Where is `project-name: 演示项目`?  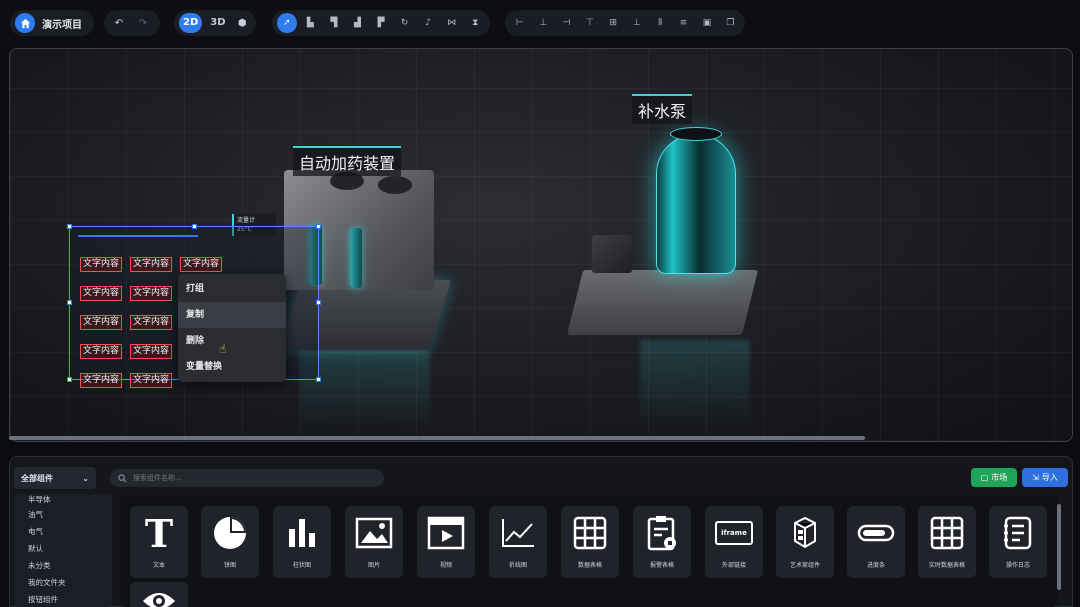 project-name: 演示项目 is located at coordinates (63, 23).